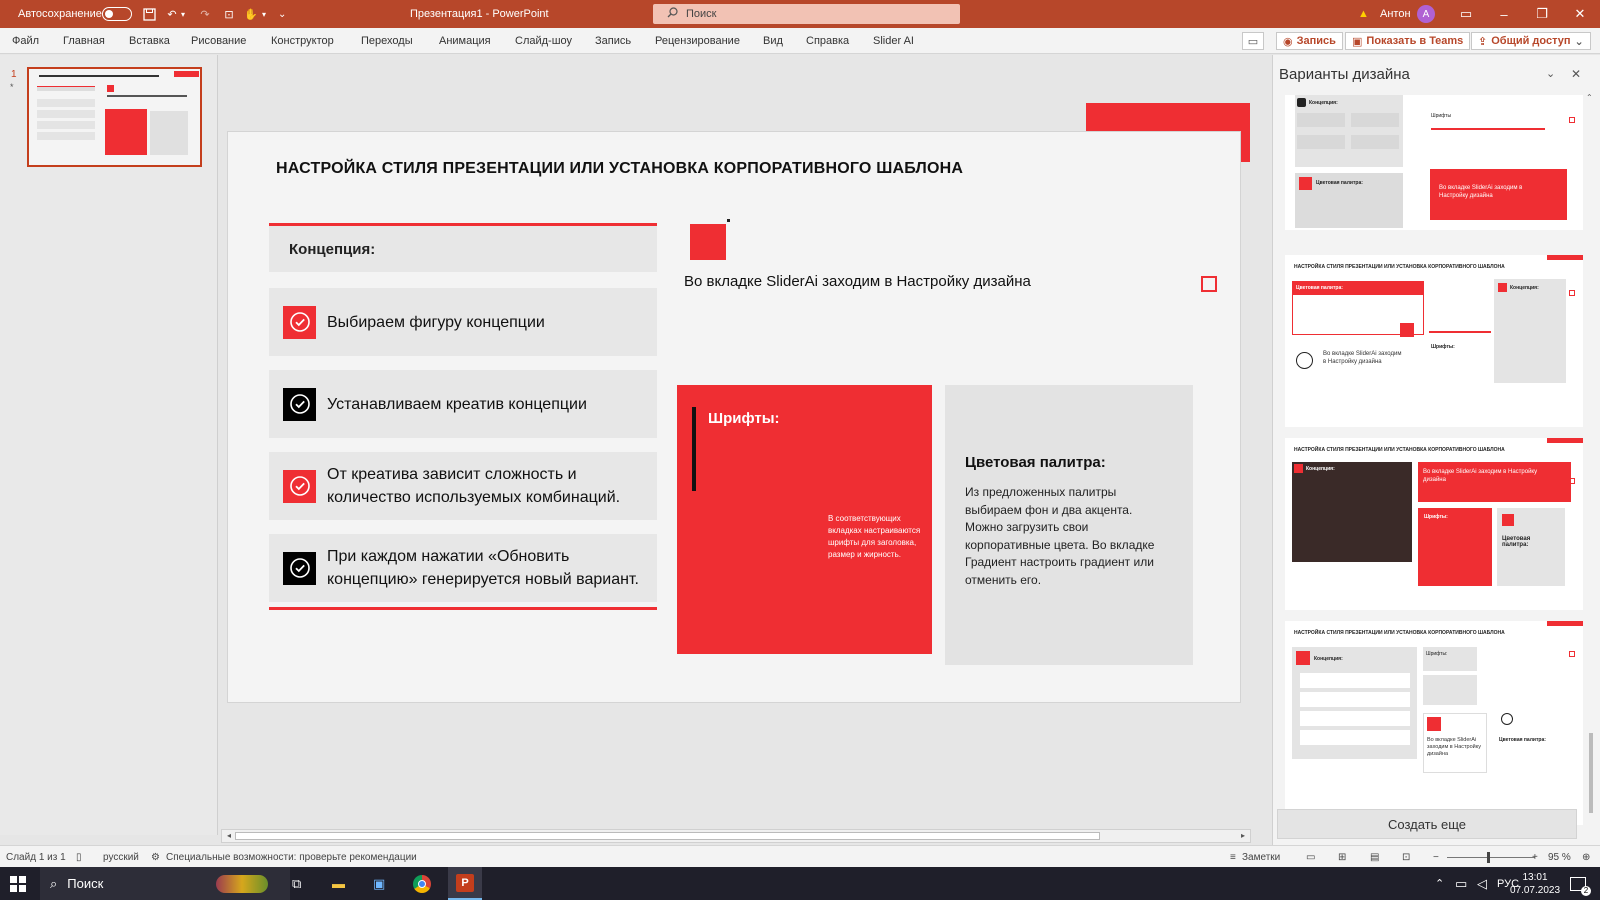 The width and height of the screenshot is (1600, 900). I want to click on normal-view-icon: ▭, so click(1310, 857).